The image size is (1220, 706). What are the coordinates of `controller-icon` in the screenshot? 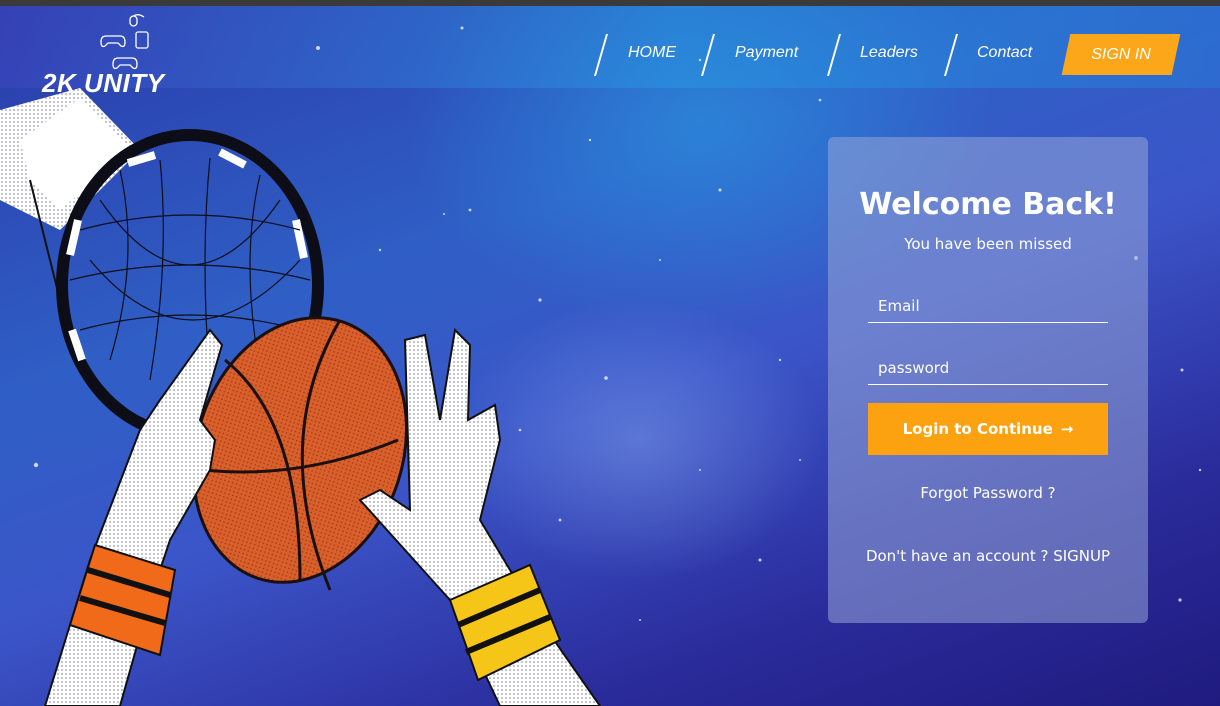 It's located at (125, 63).